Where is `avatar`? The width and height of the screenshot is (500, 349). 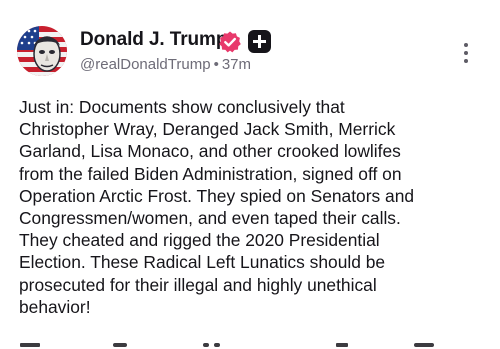
avatar is located at coordinates (42, 51).